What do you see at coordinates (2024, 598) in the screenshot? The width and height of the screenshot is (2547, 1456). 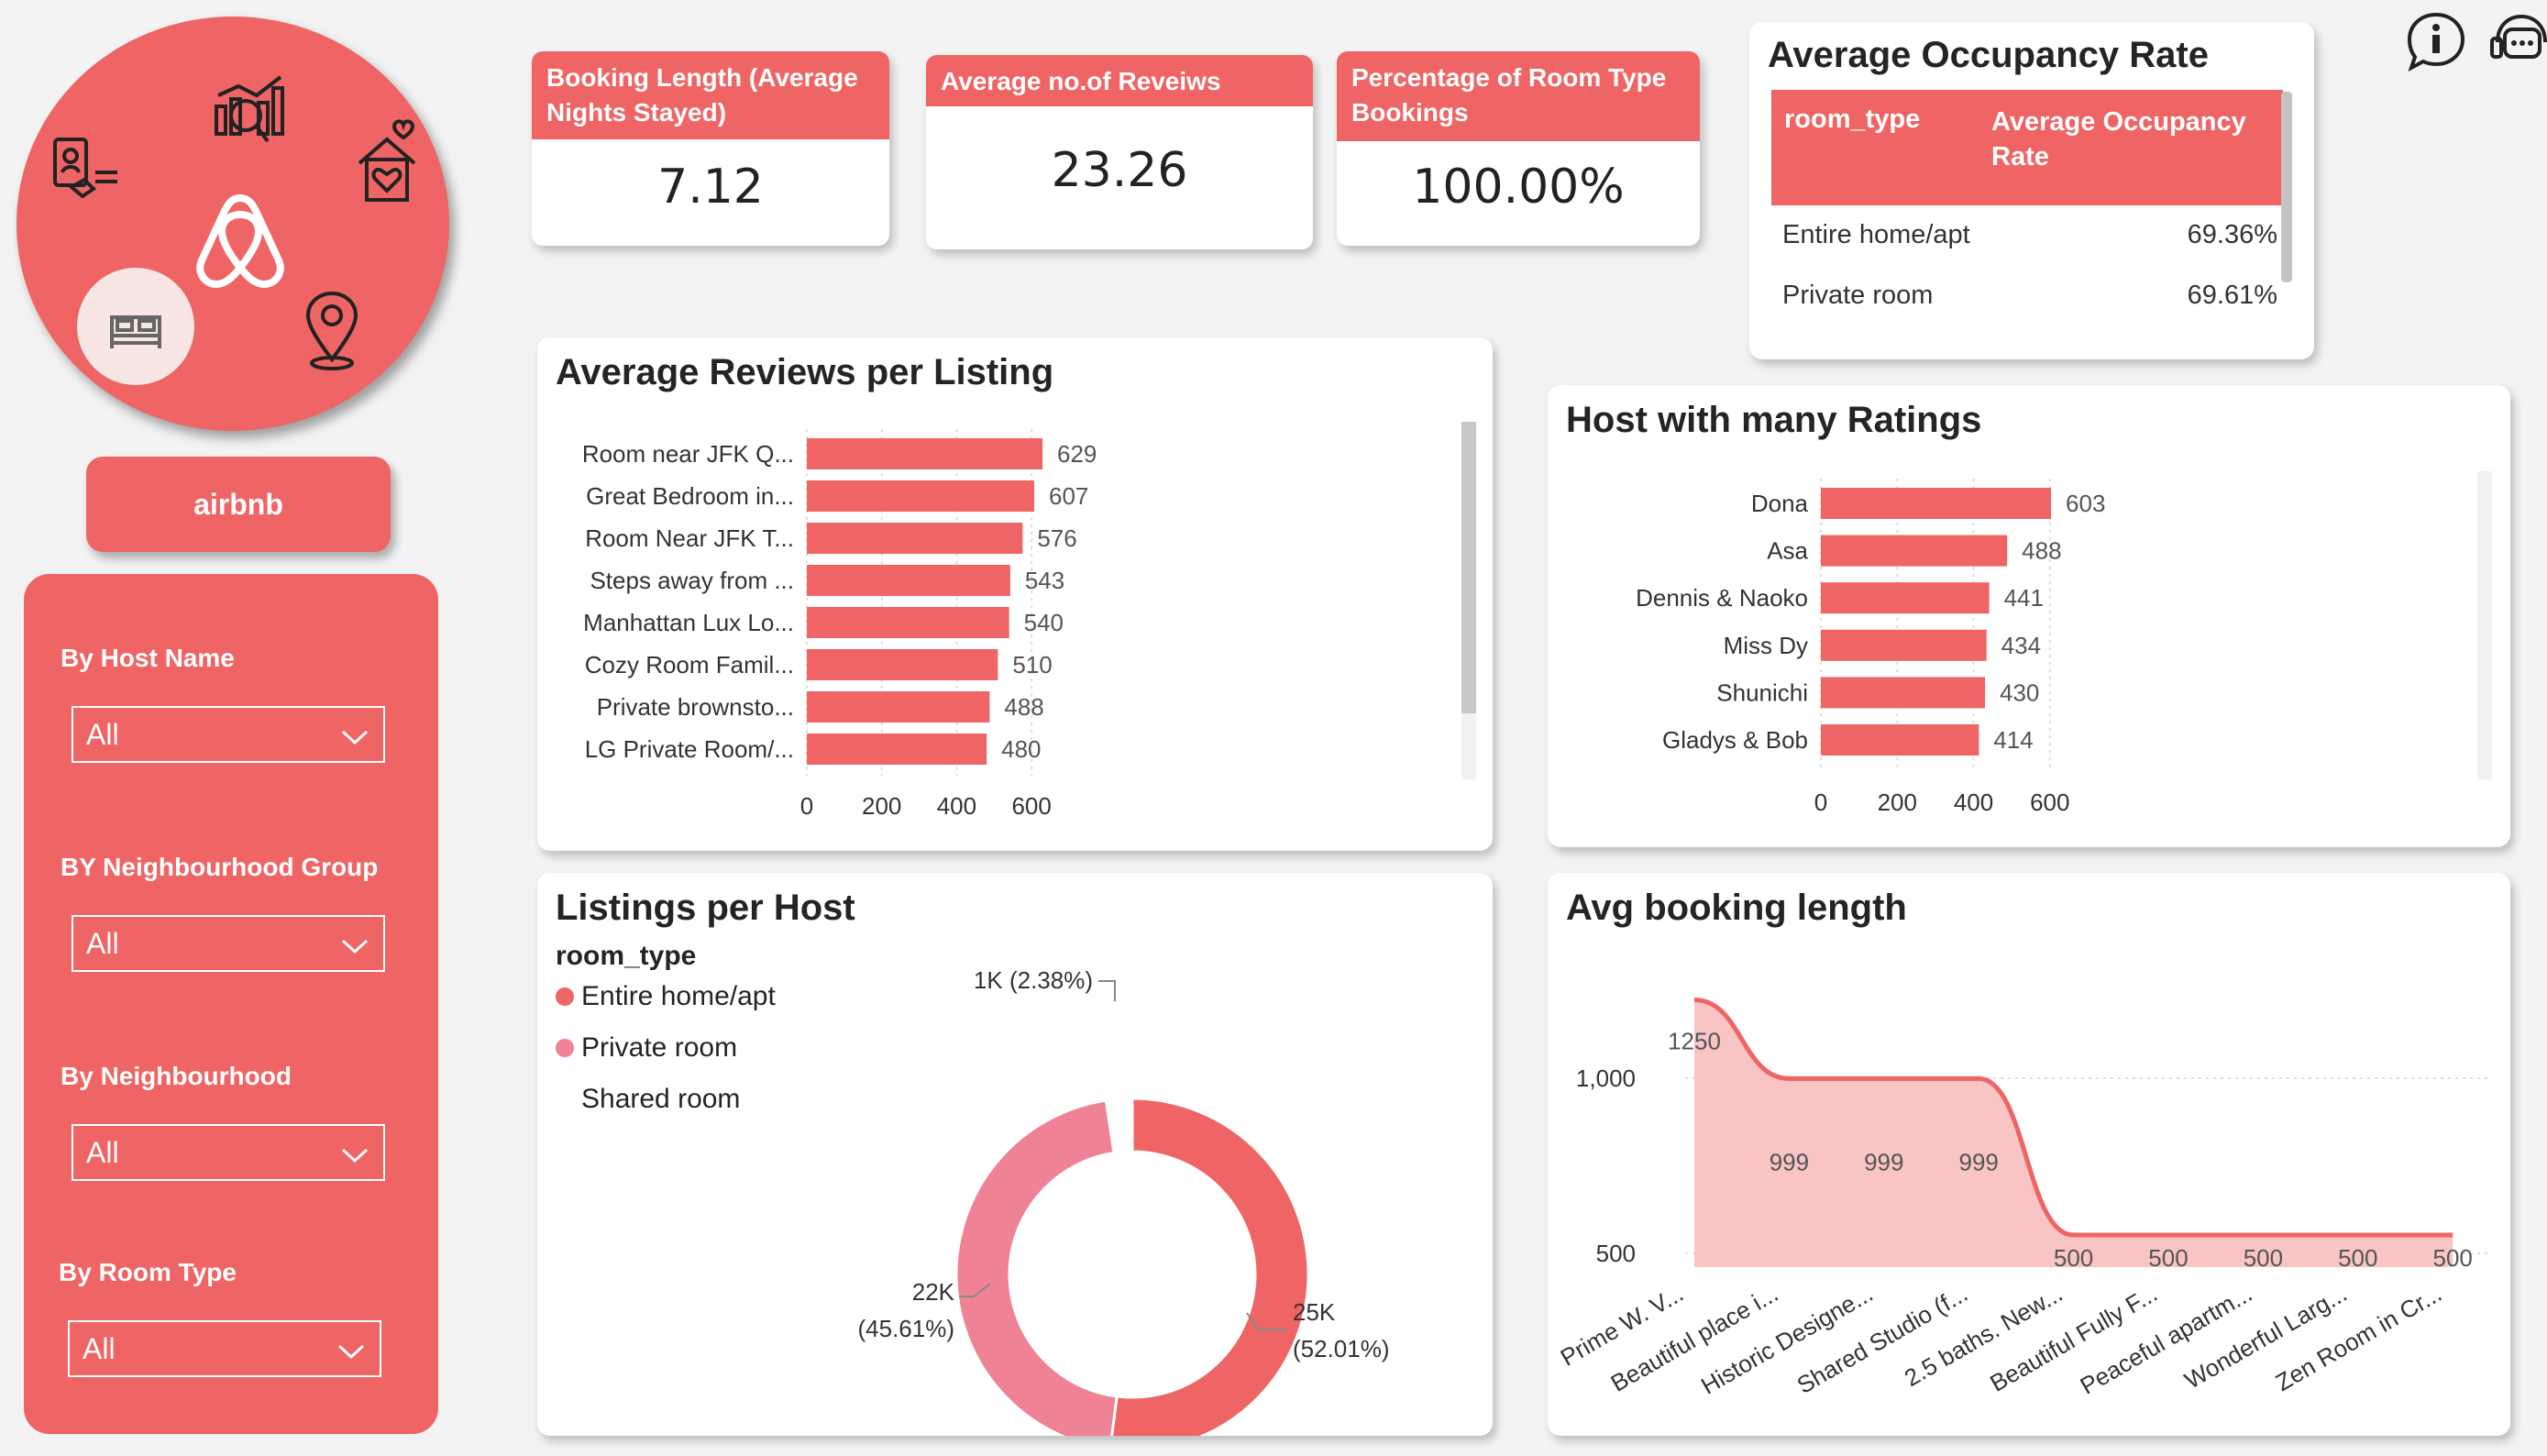 I see `data-label: 441` at bounding box center [2024, 598].